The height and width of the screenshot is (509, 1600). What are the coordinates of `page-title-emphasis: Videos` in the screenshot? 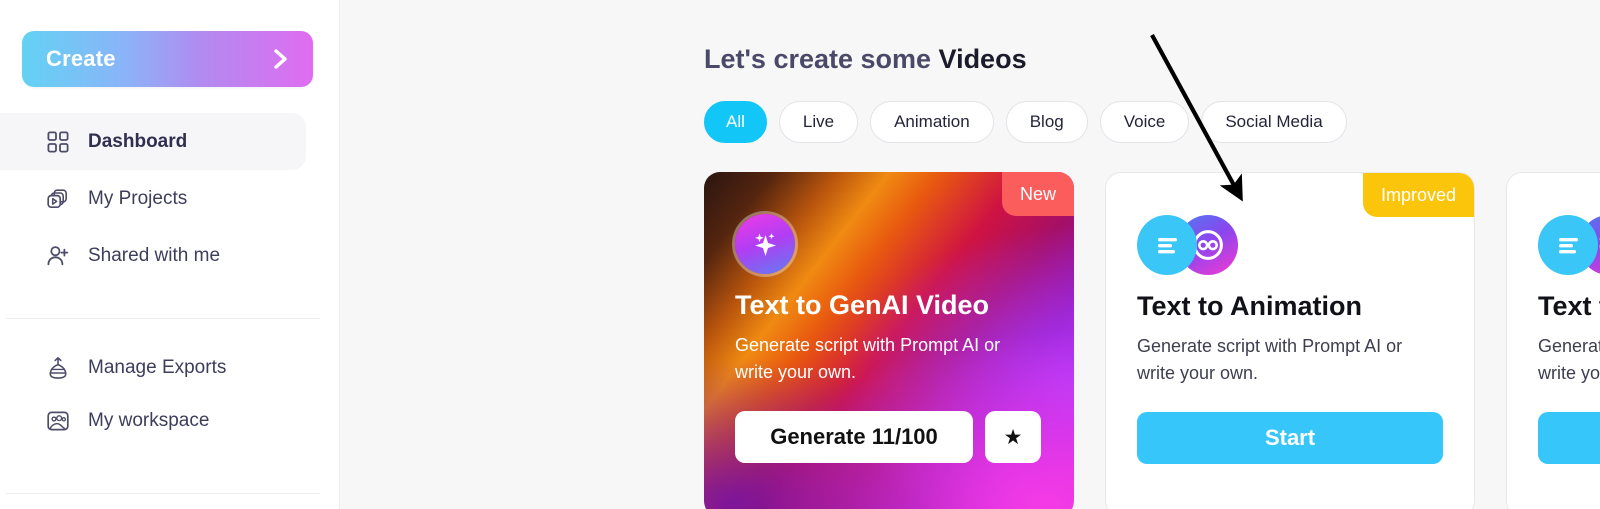 It's located at (982, 59).